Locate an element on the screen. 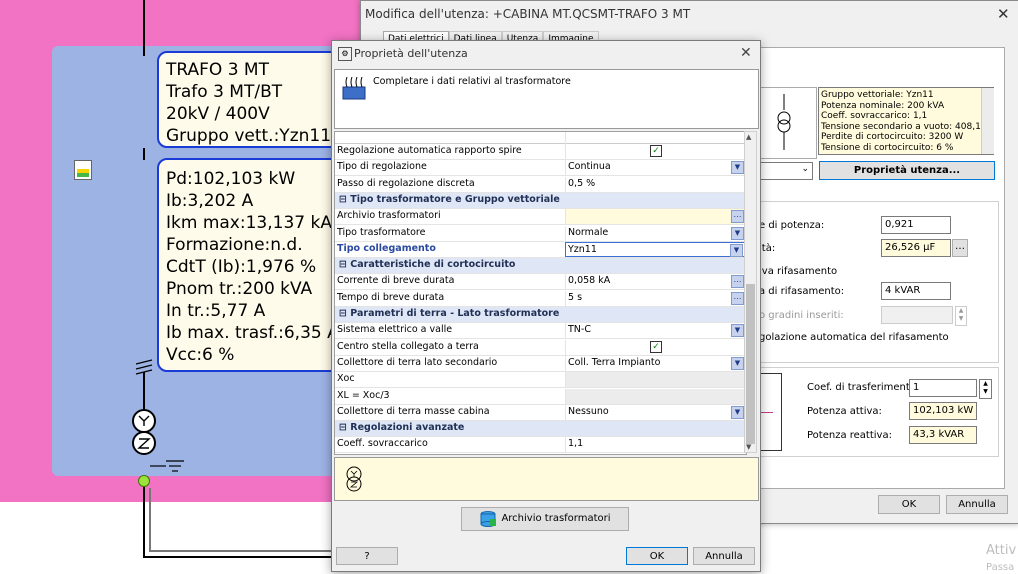 Image resolution: width=1018 pixels, height=574 pixels. archivio-trasformatori-button: Archivio trasformatori is located at coordinates (545, 519).